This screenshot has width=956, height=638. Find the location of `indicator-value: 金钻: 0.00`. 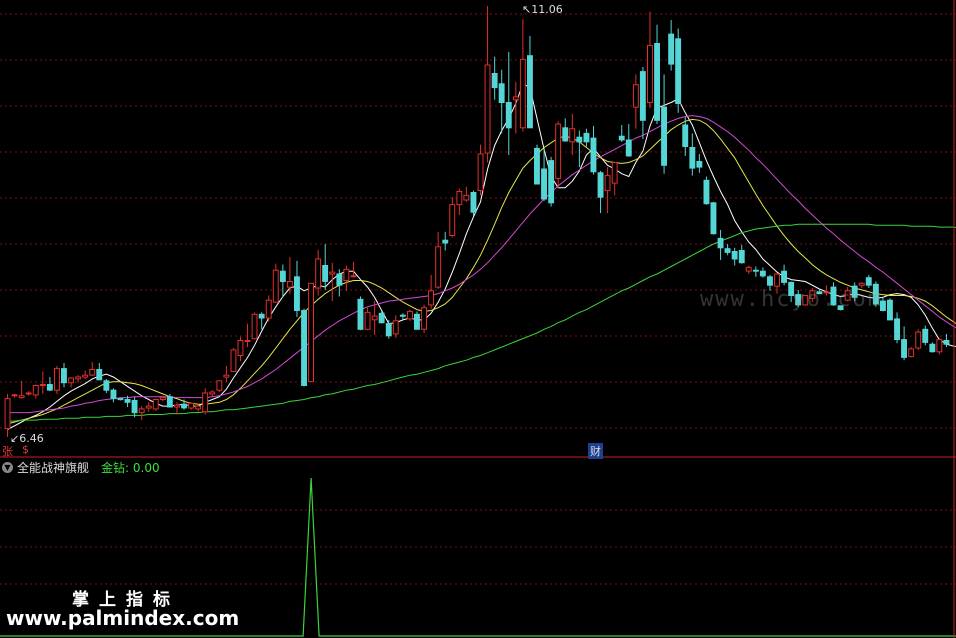

indicator-value: 金钻: 0.00 is located at coordinates (130, 468).